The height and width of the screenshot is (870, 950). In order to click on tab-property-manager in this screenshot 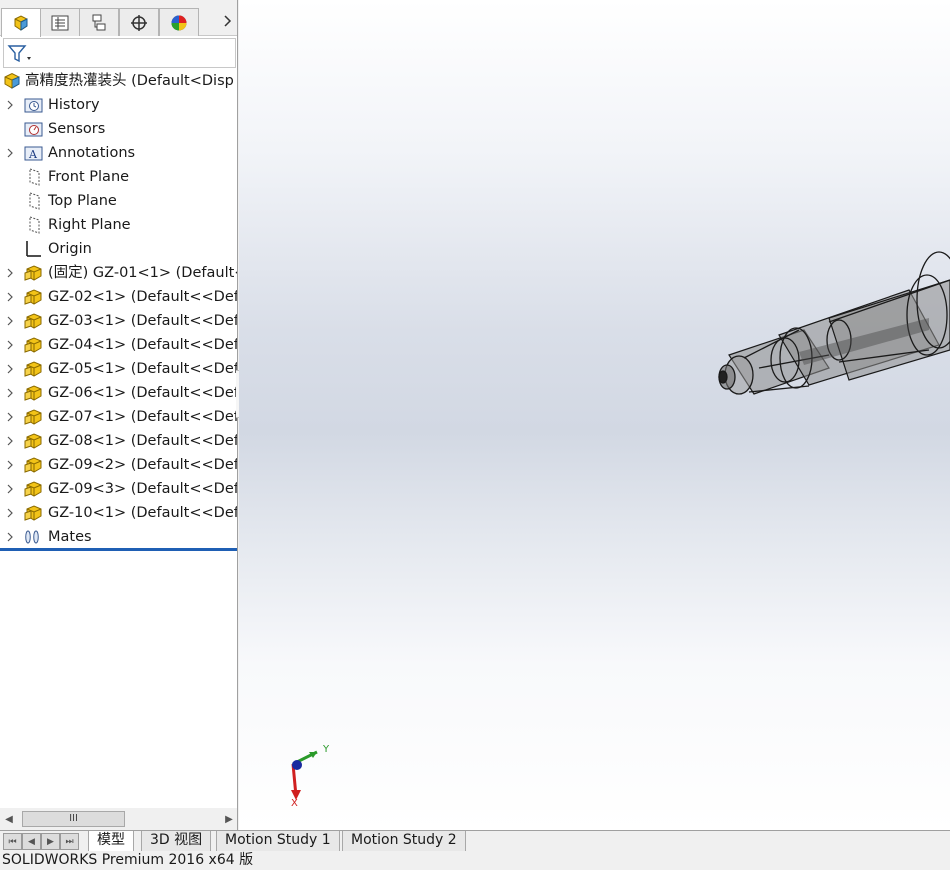, I will do `click(60, 22)`.